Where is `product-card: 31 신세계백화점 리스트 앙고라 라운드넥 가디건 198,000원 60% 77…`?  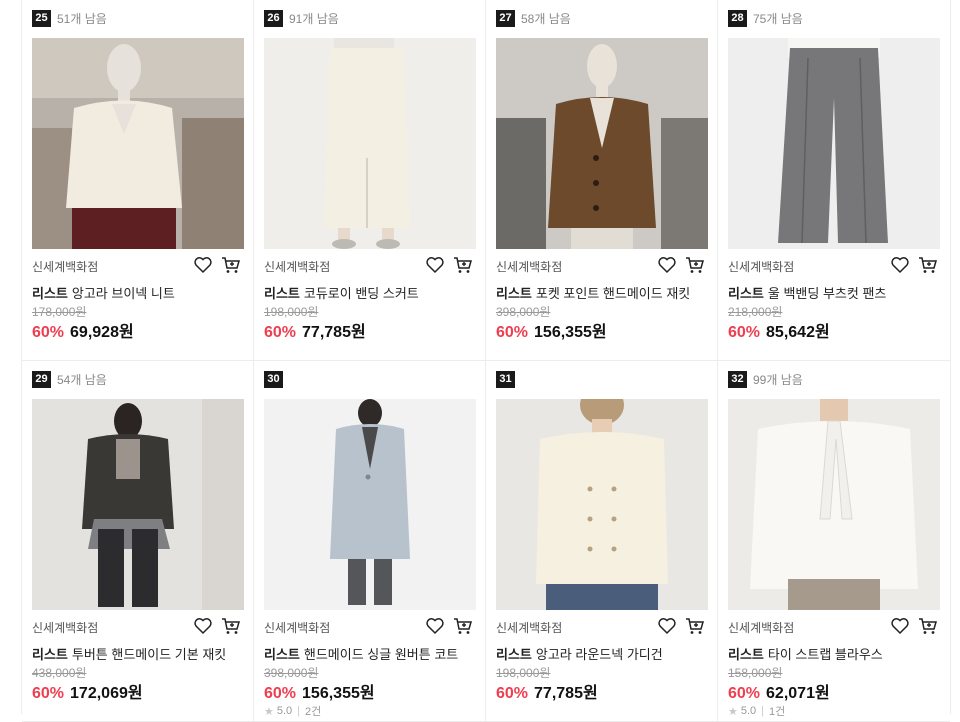
product-card: 31 신세계백화점 리스트 앙고라 라운드넥 가디건 198,000원 60% 77… is located at coordinates (602, 541).